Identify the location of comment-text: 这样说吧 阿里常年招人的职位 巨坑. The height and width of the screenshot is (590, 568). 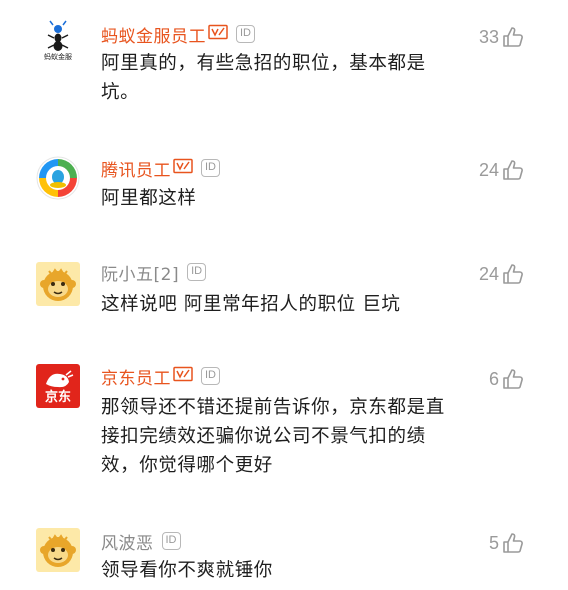
(251, 304).